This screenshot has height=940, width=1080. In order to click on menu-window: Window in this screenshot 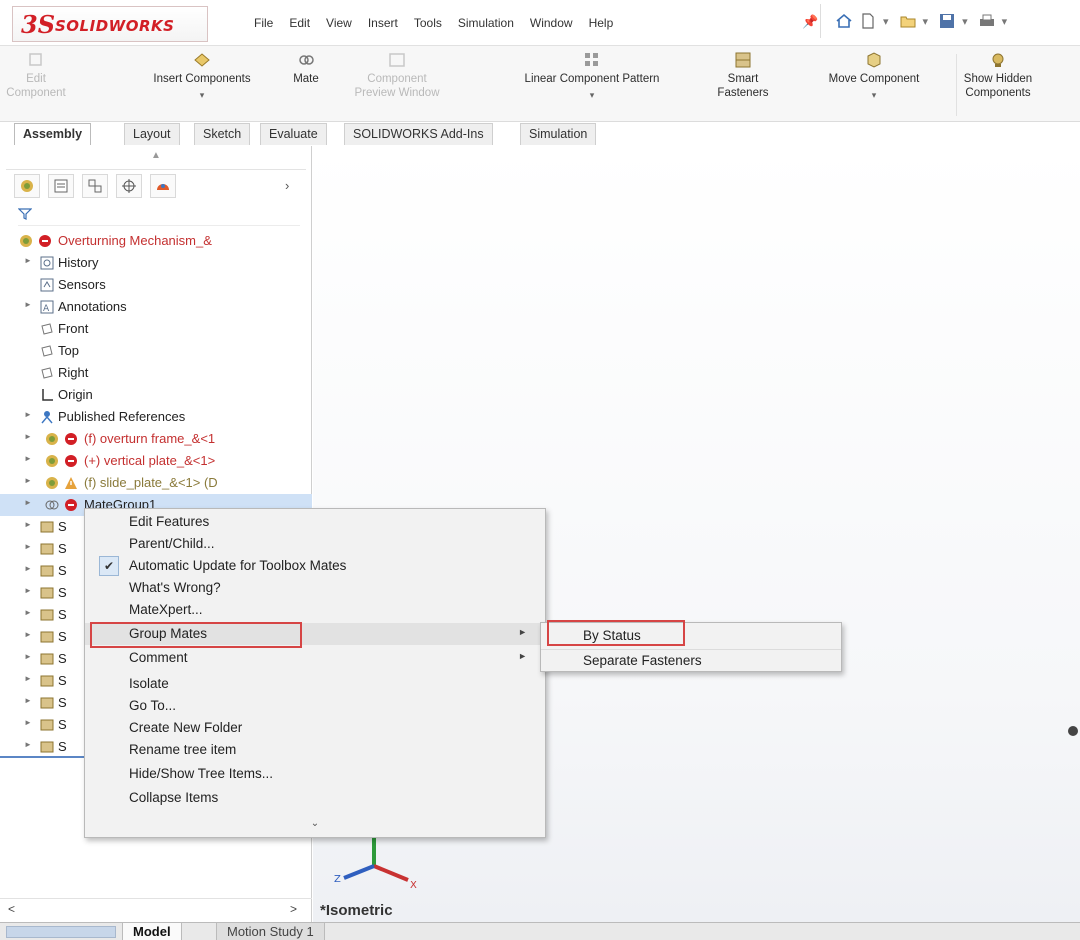, I will do `click(551, 23)`.